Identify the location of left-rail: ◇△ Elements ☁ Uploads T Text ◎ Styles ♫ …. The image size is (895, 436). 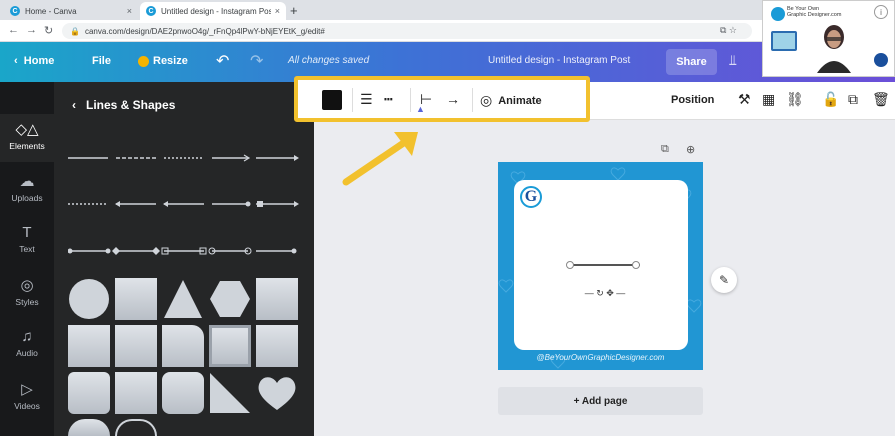
(27, 259).